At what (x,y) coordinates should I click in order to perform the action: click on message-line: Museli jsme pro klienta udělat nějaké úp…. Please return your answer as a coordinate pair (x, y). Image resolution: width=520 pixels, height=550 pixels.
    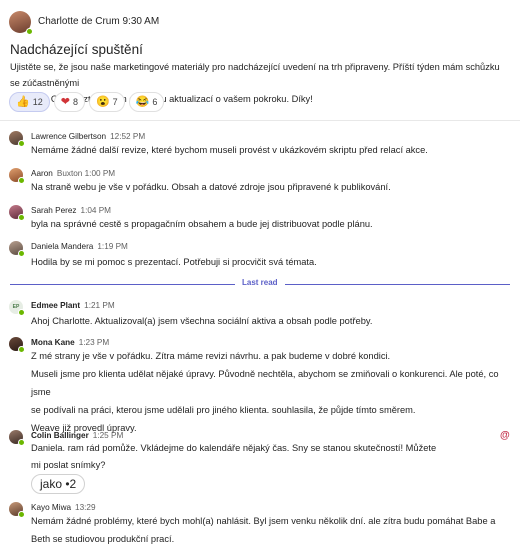
    Looking at the image, I should click on (265, 383).